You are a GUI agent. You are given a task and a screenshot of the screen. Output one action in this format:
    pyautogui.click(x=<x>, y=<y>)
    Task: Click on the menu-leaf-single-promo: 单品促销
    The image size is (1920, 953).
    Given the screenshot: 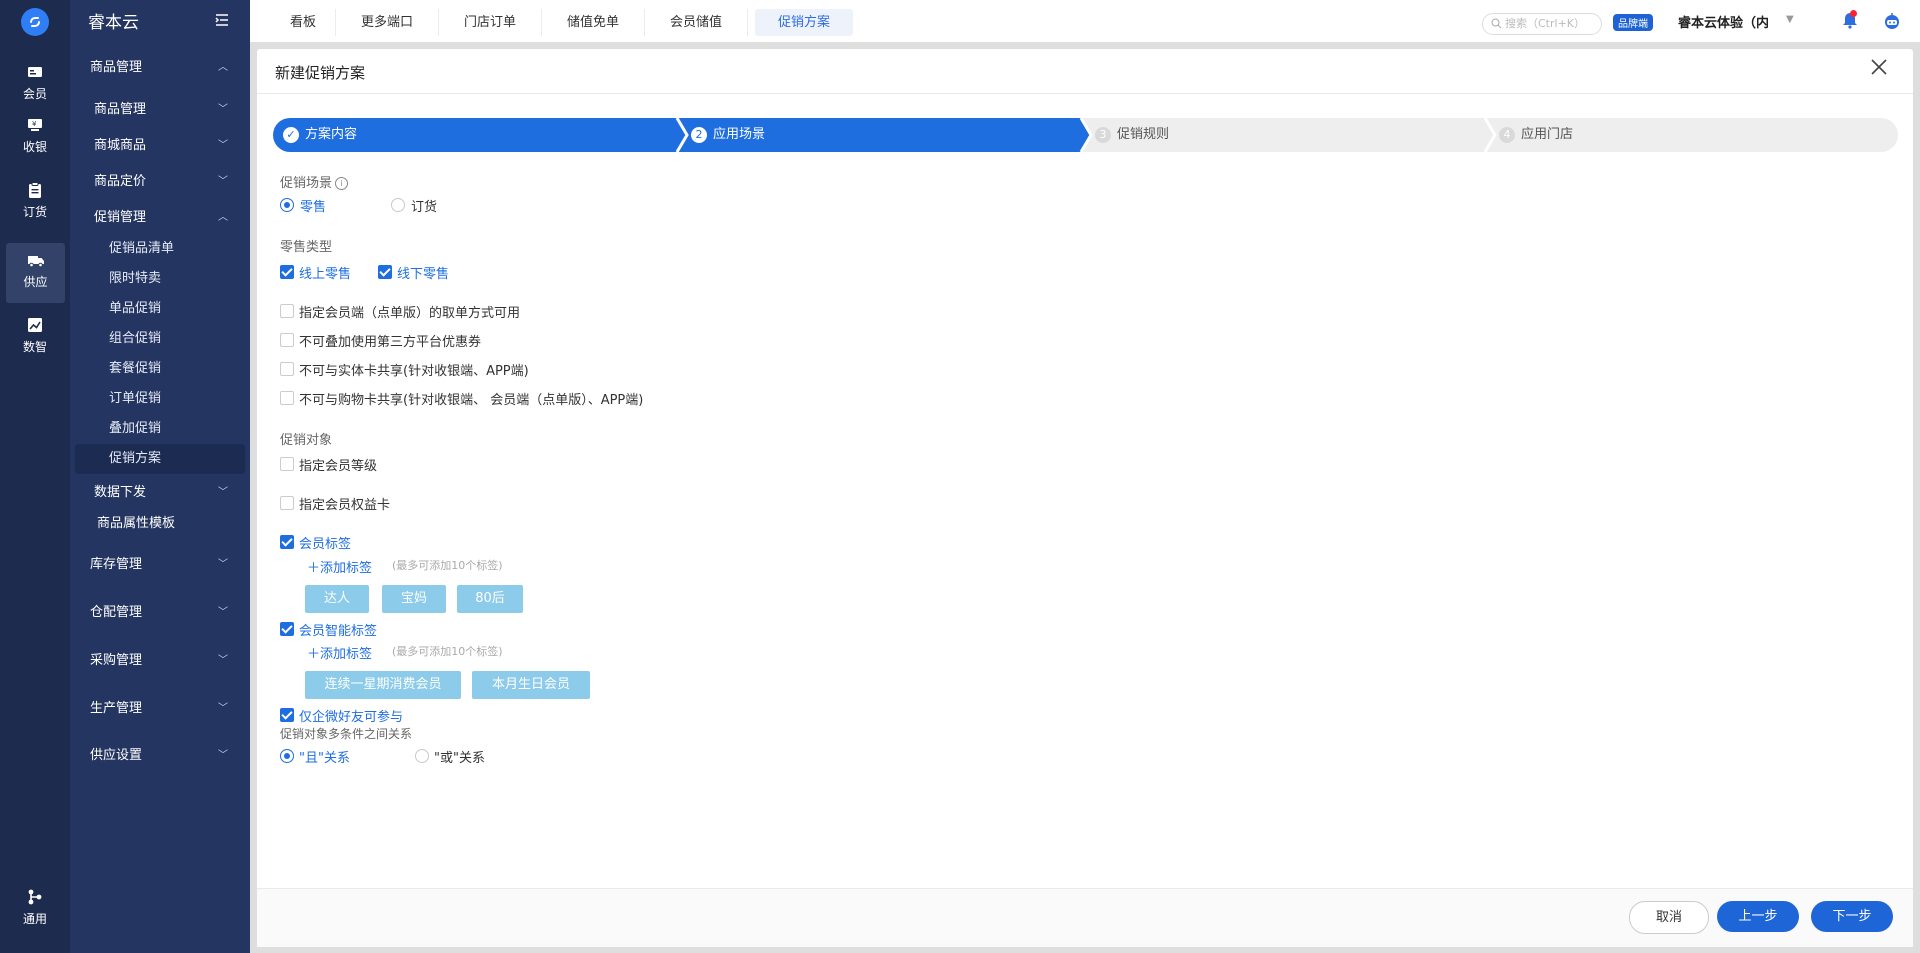 What is the action you would take?
    pyautogui.click(x=160, y=309)
    